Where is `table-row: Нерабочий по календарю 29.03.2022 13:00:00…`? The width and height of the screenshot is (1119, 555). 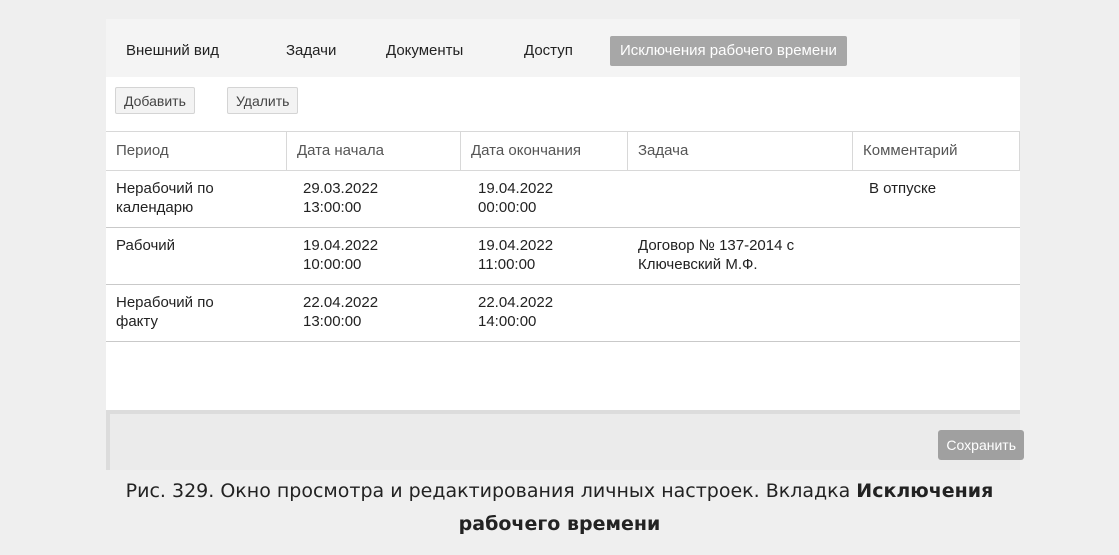 table-row: Нерабочий по календарю 29.03.2022 13:00:00… is located at coordinates (563, 199).